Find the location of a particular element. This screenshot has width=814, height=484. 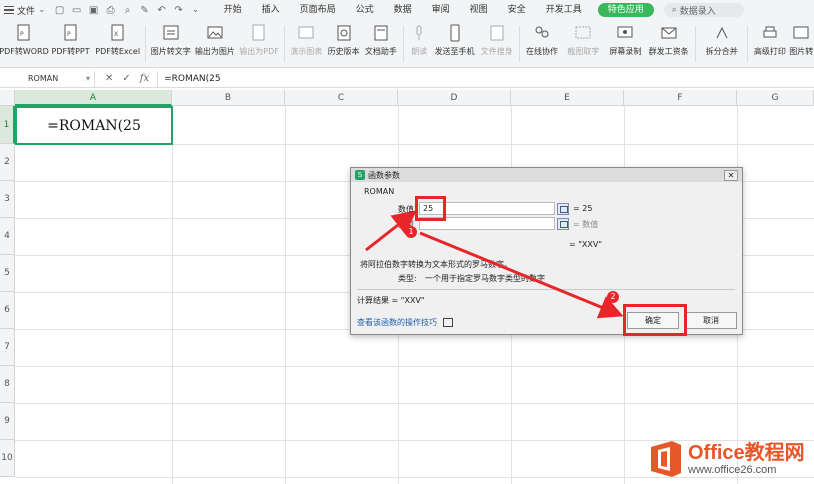

column-header-b: B is located at coordinates (228, 98).